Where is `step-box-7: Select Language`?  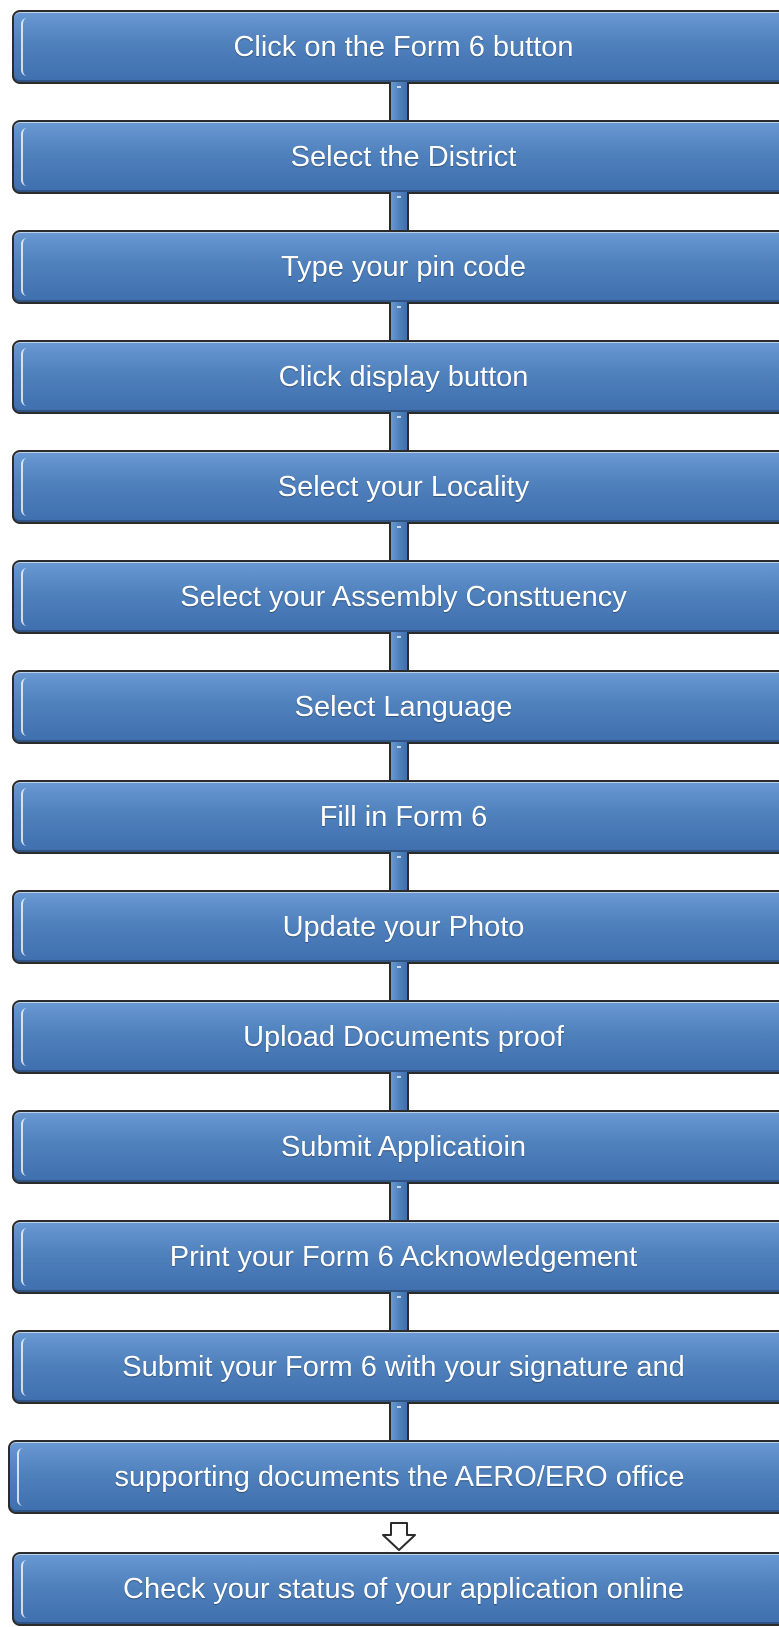
step-box-7: Select Language is located at coordinates (395, 707).